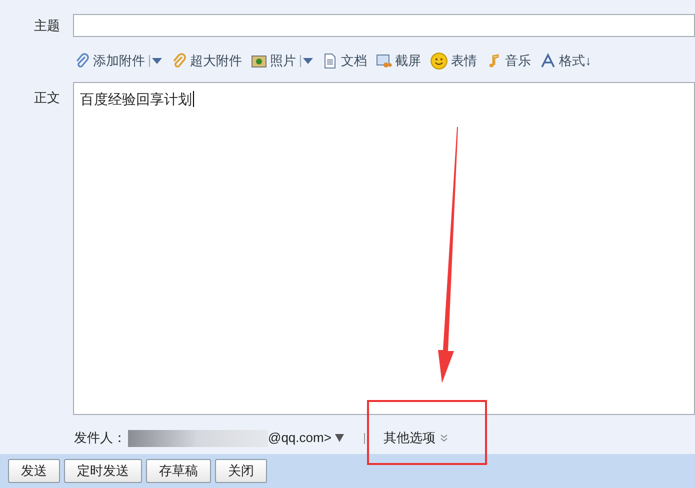 This screenshot has height=488, width=695. What do you see at coordinates (100, 438) in the screenshot?
I see `sender-label: 发件人：` at bounding box center [100, 438].